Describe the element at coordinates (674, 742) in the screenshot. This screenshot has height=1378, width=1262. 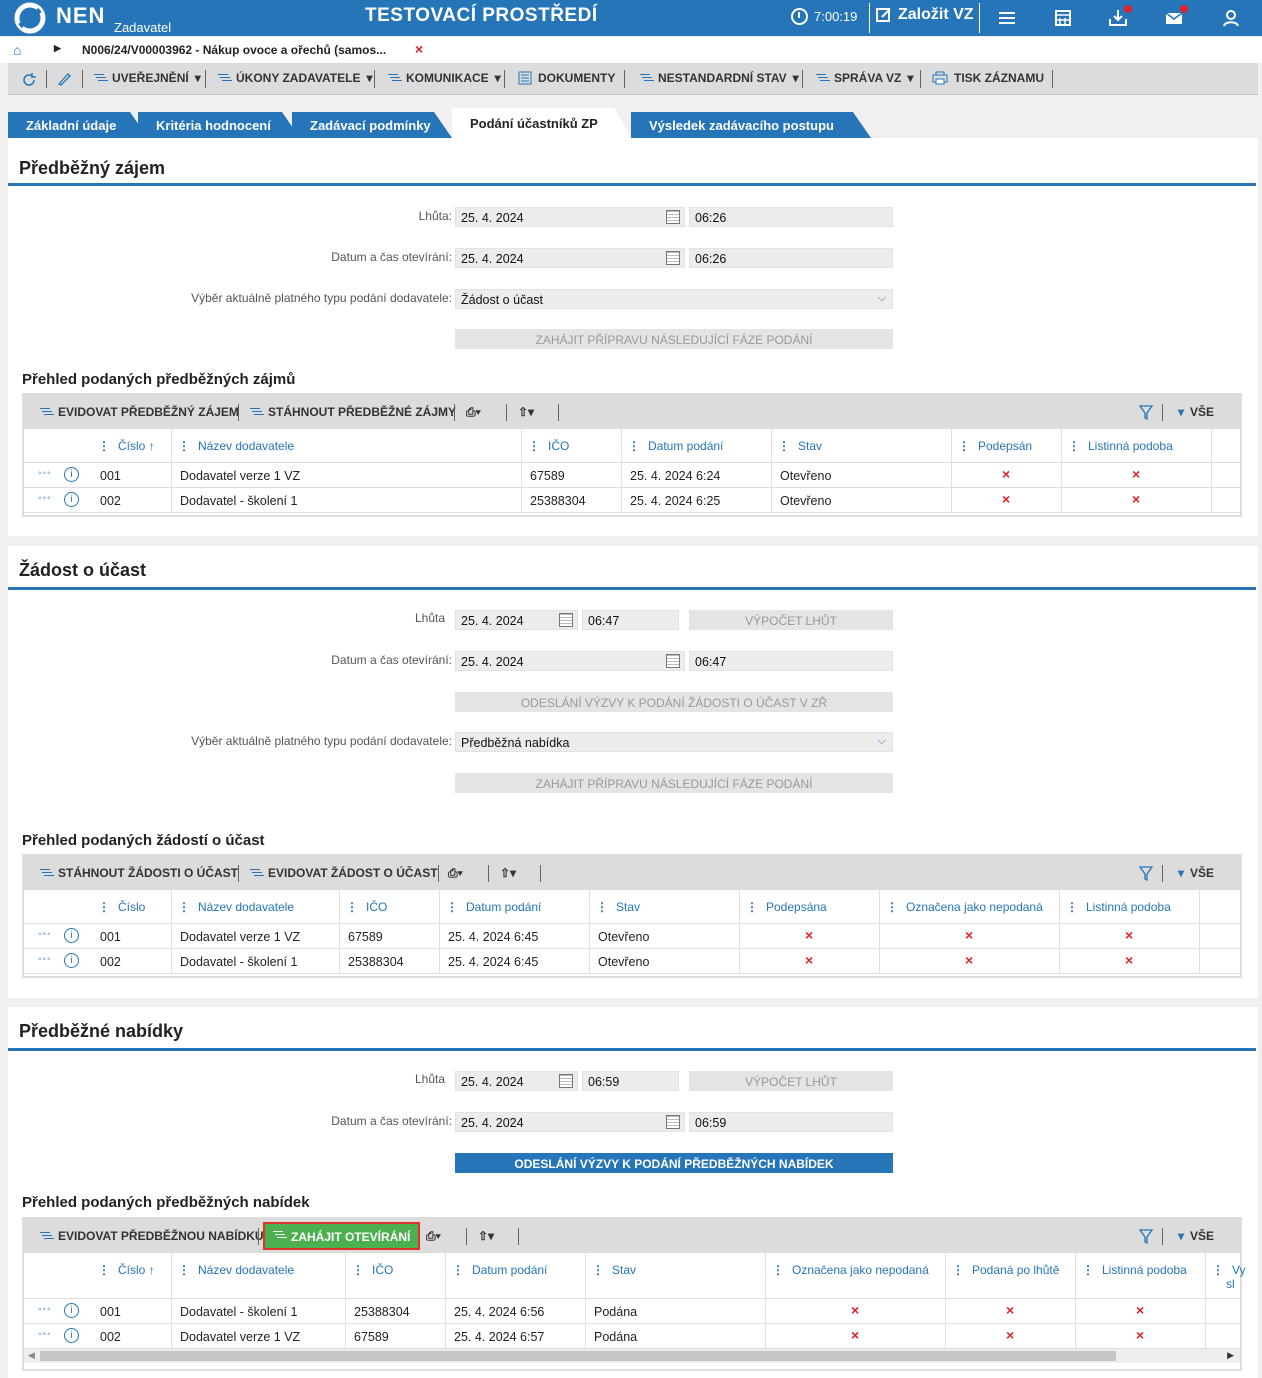
I see `submission-type-select: Předběžná nabídka ⌵` at that location.